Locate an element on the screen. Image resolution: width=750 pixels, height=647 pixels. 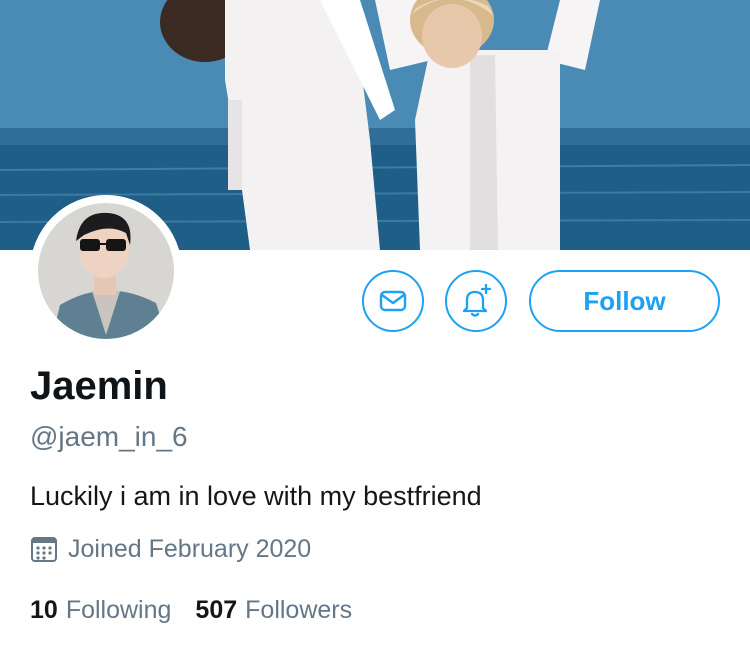
followers-count: 507 is located at coordinates (216, 610).